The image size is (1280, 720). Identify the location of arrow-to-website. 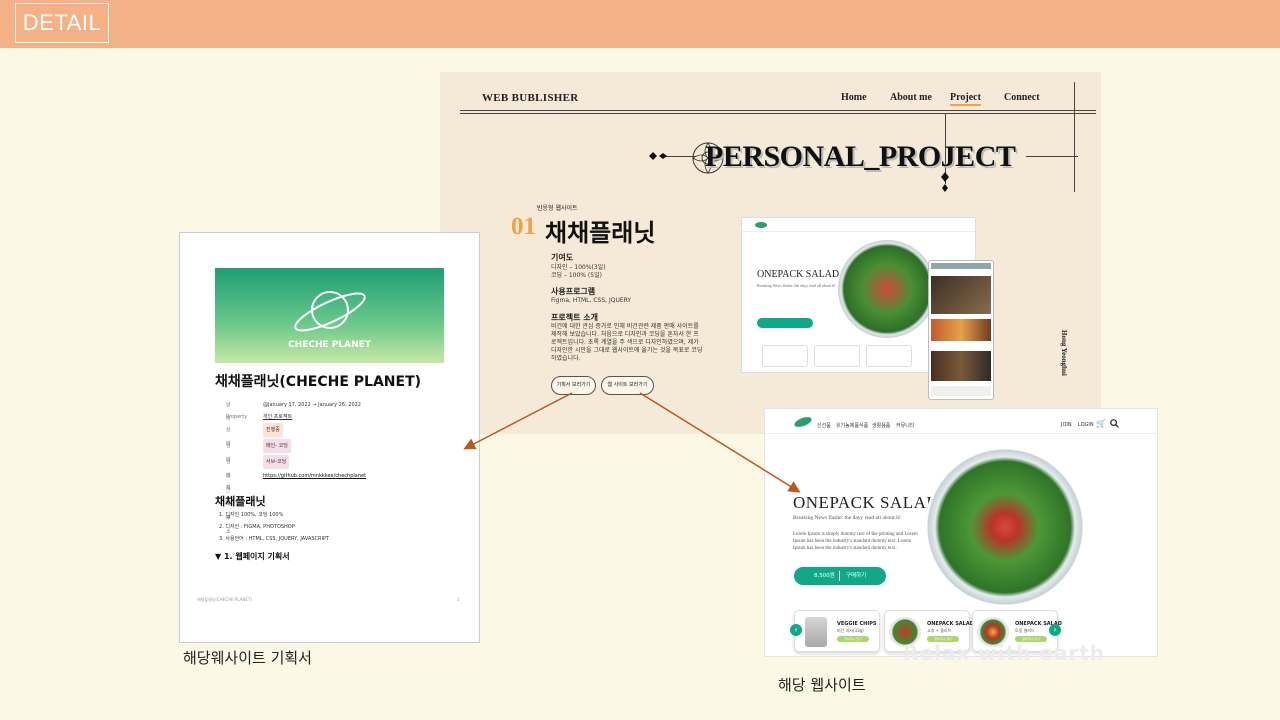
(720, 442).